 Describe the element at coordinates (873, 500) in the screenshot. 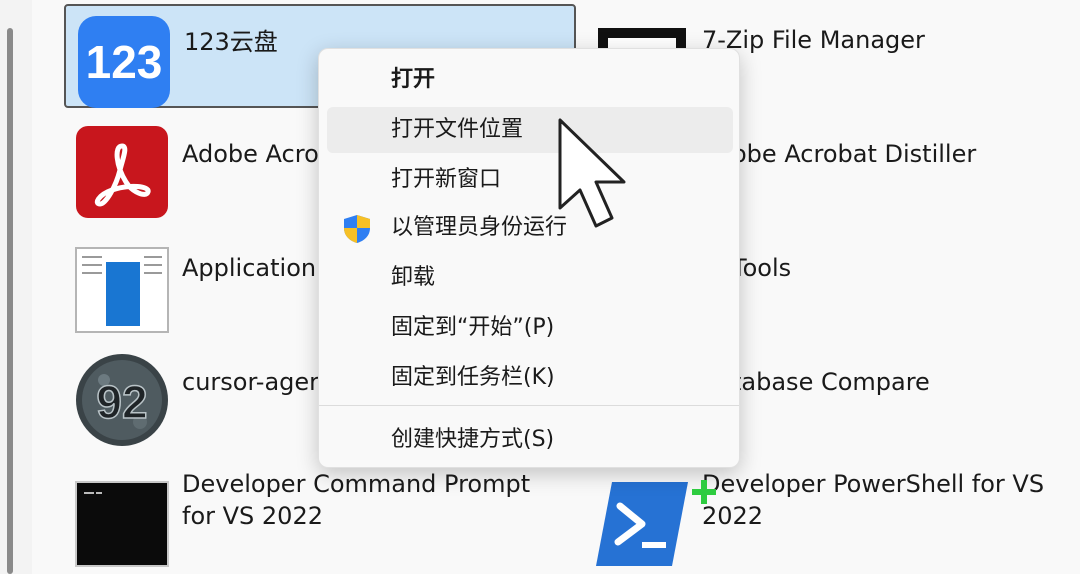

I see `app-name: Developer PowerShell for VS 2022` at that location.